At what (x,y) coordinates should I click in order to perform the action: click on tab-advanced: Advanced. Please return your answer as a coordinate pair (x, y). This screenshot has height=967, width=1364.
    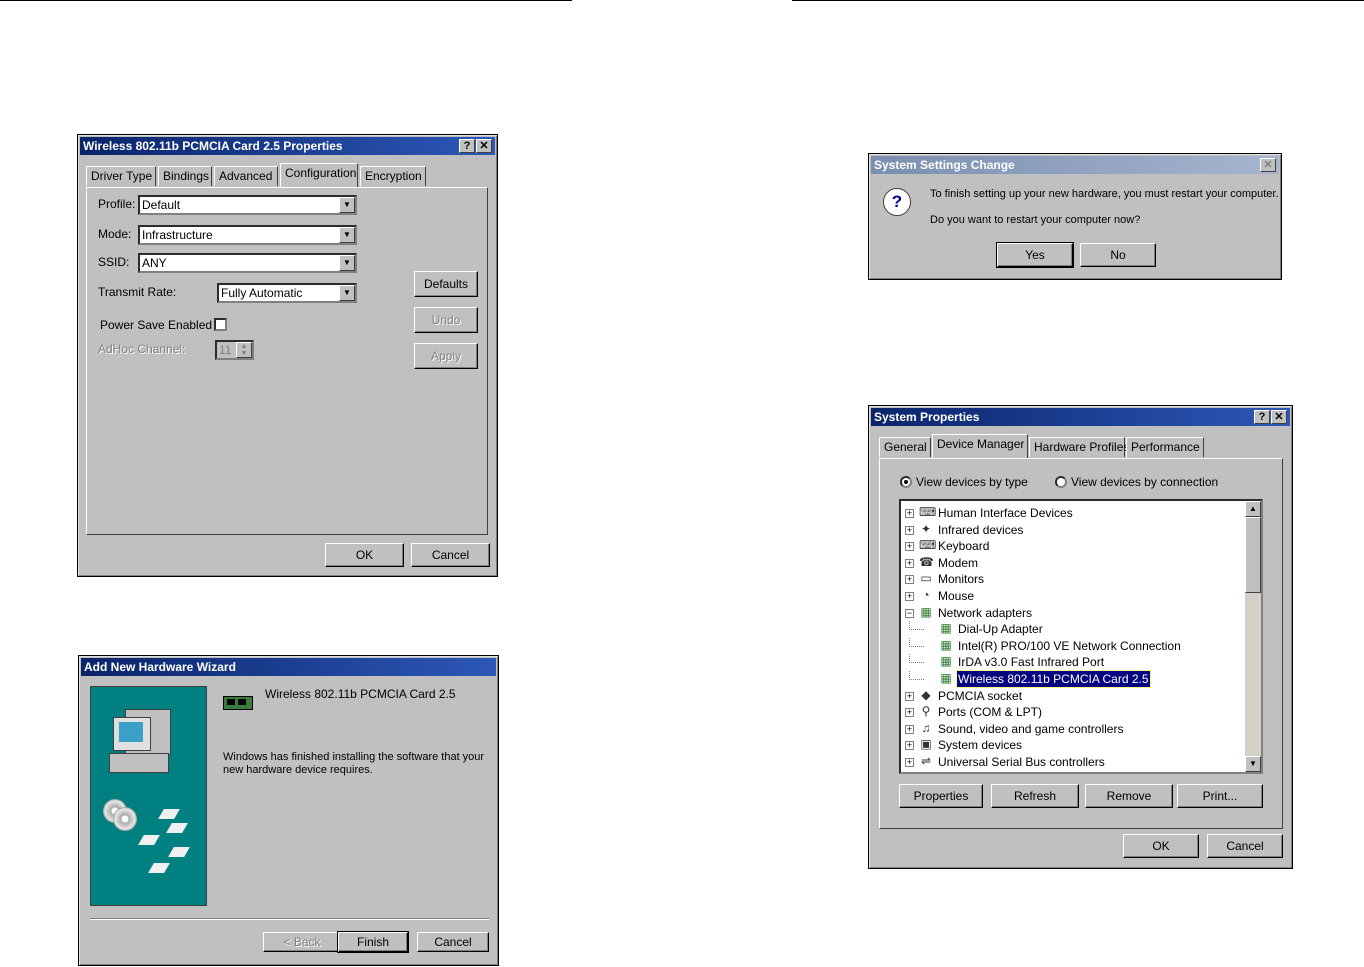
    Looking at the image, I should click on (246, 176).